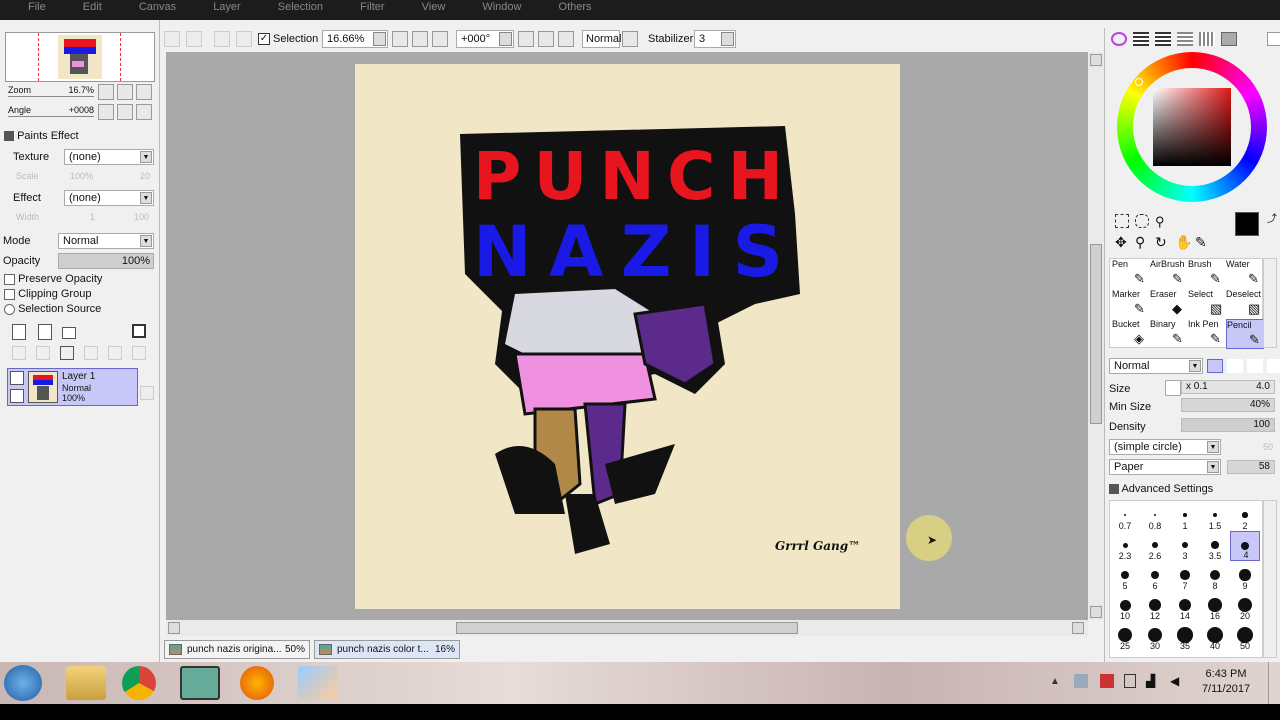 The height and width of the screenshot is (720, 1280). Describe the element at coordinates (1245, 576) in the screenshot. I see `brush-size-cell: 9` at that location.